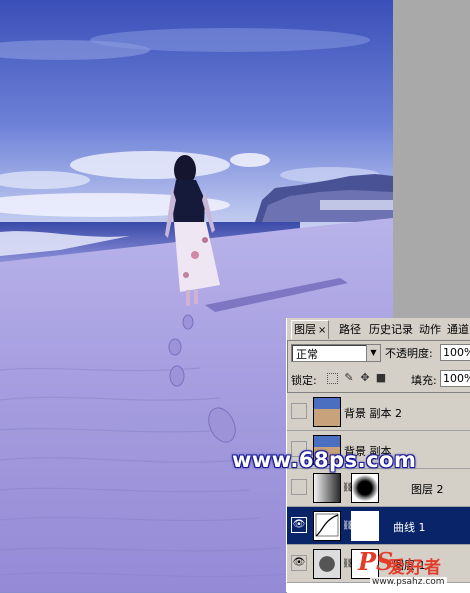 This screenshot has width=470, height=593. I want to click on opacity-field: 100%, so click(455, 352).